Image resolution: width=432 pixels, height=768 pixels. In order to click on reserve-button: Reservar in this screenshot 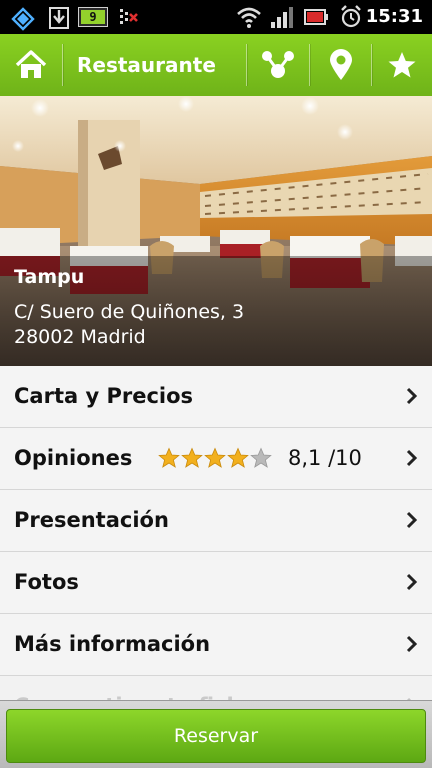, I will do `click(216, 736)`.